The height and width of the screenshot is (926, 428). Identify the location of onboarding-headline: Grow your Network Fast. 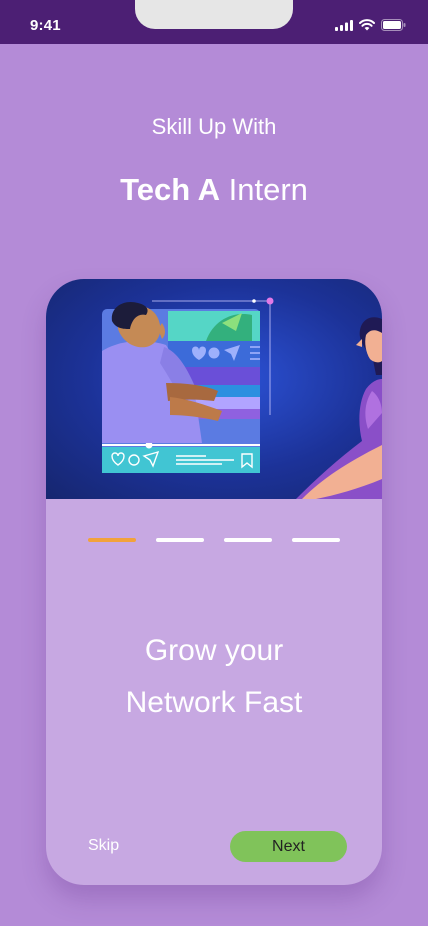
(214, 677).